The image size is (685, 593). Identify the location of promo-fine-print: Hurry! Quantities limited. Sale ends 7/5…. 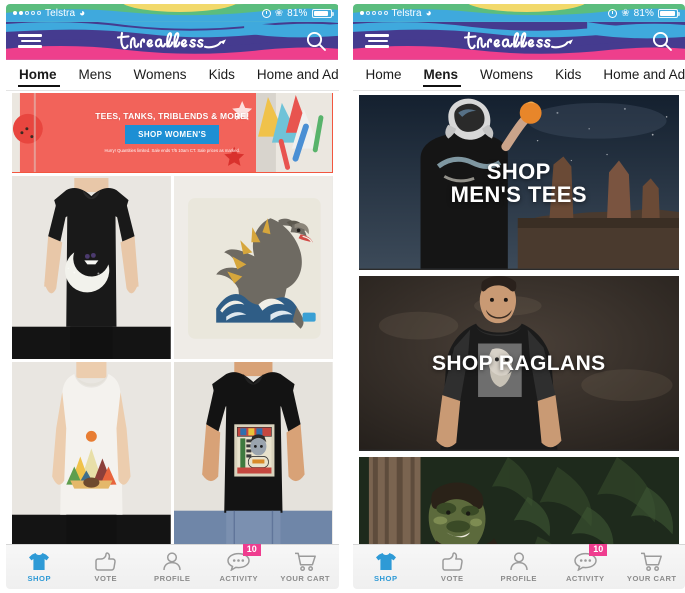
(172, 151).